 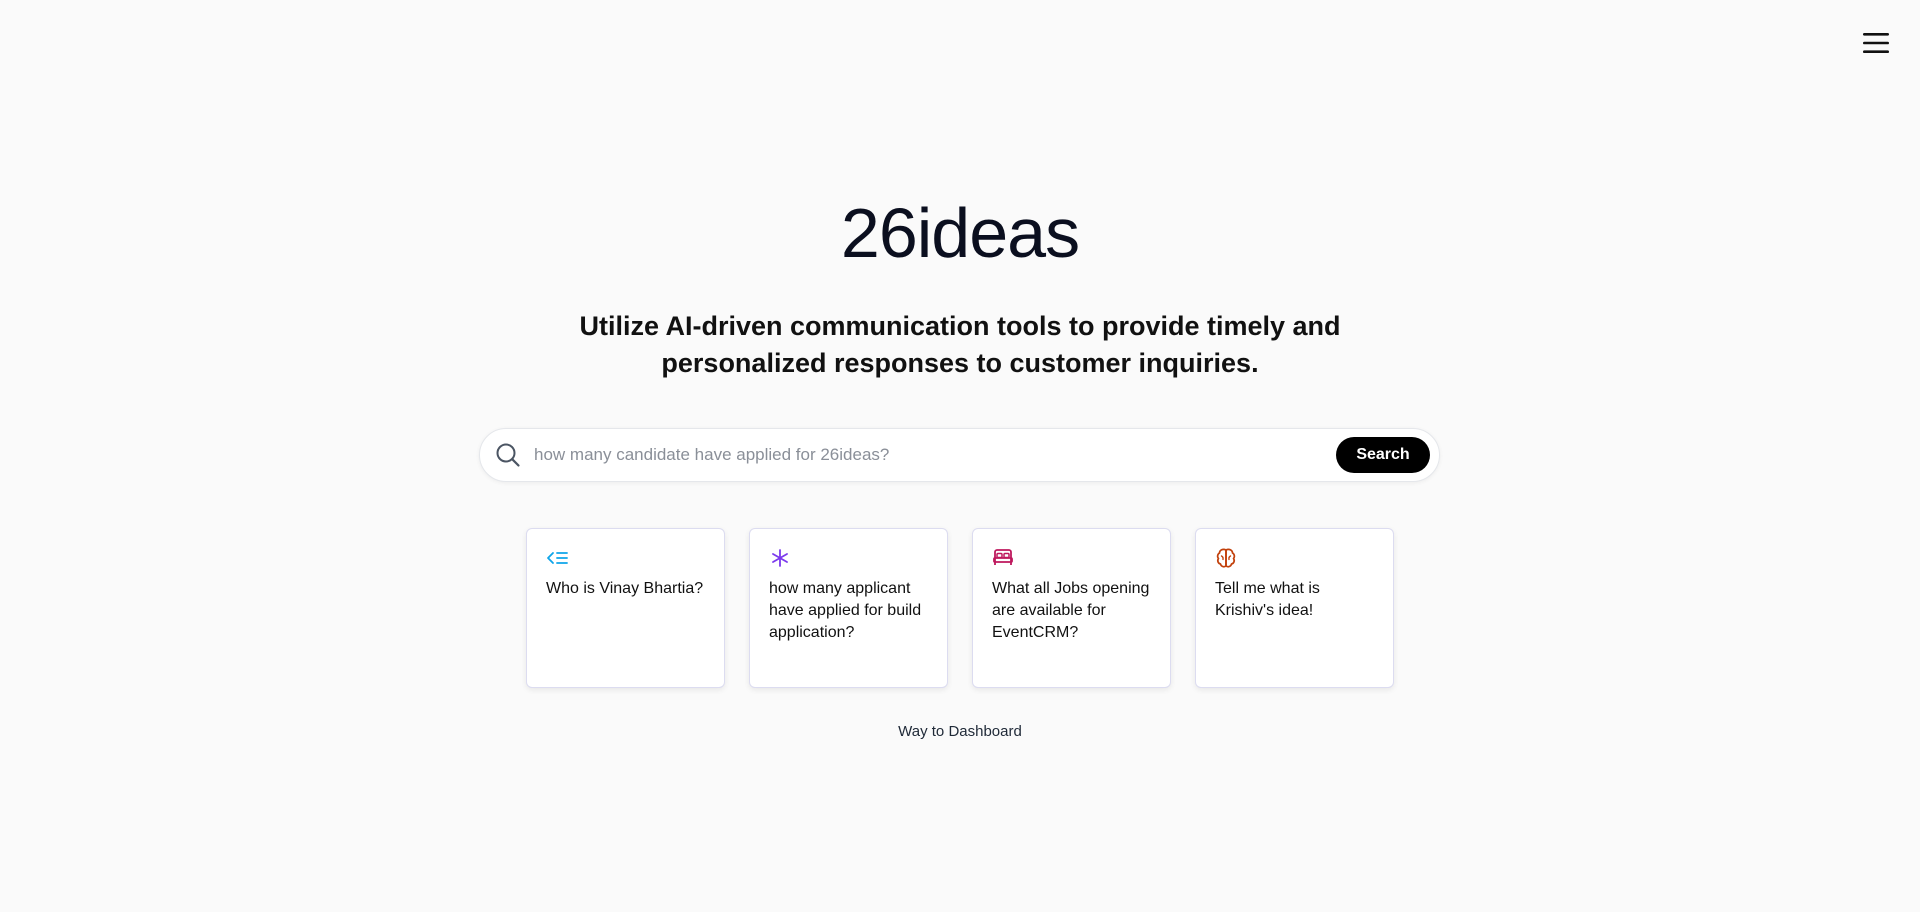 What do you see at coordinates (1383, 455) in the screenshot?
I see `search-button: Search` at bounding box center [1383, 455].